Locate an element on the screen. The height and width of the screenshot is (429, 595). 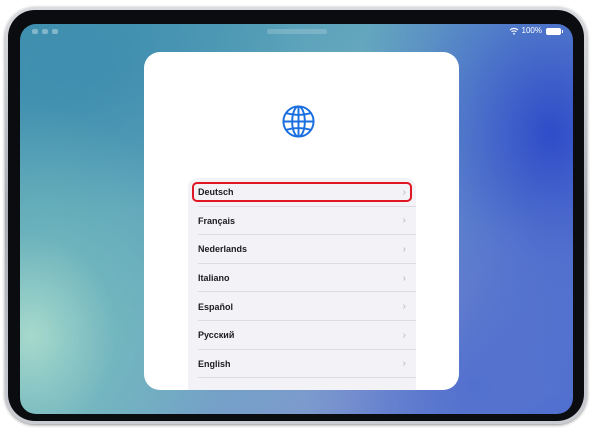
language-option-label: Deutsch is located at coordinates (216, 192).